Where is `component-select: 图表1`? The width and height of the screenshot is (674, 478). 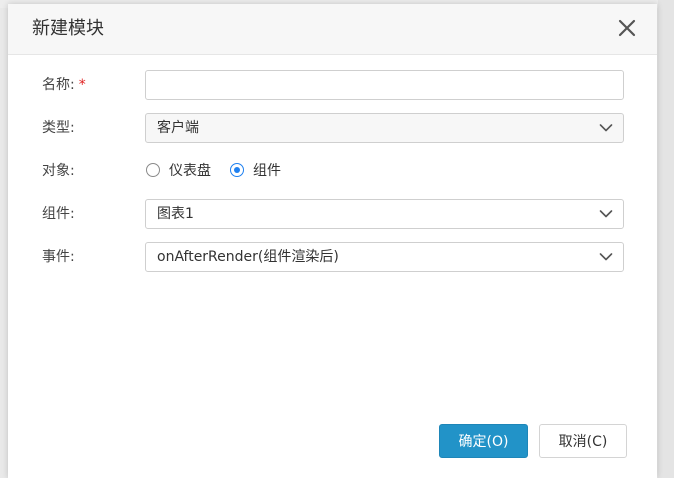
component-select: 图表1 is located at coordinates (384, 214).